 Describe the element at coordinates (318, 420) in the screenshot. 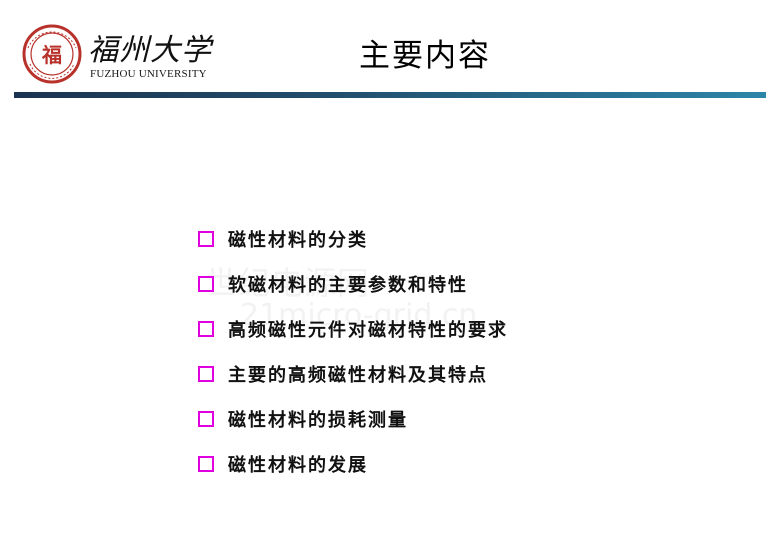

I see `topic-label: 磁性材料的损耗测量` at that location.